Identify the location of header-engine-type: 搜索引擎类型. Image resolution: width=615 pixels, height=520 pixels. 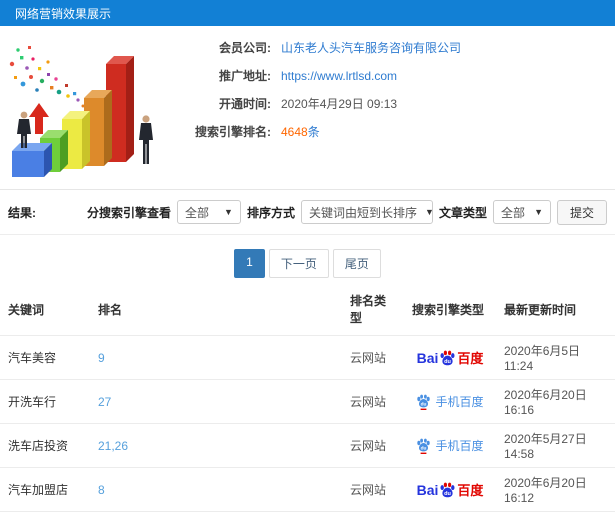
(448, 309).